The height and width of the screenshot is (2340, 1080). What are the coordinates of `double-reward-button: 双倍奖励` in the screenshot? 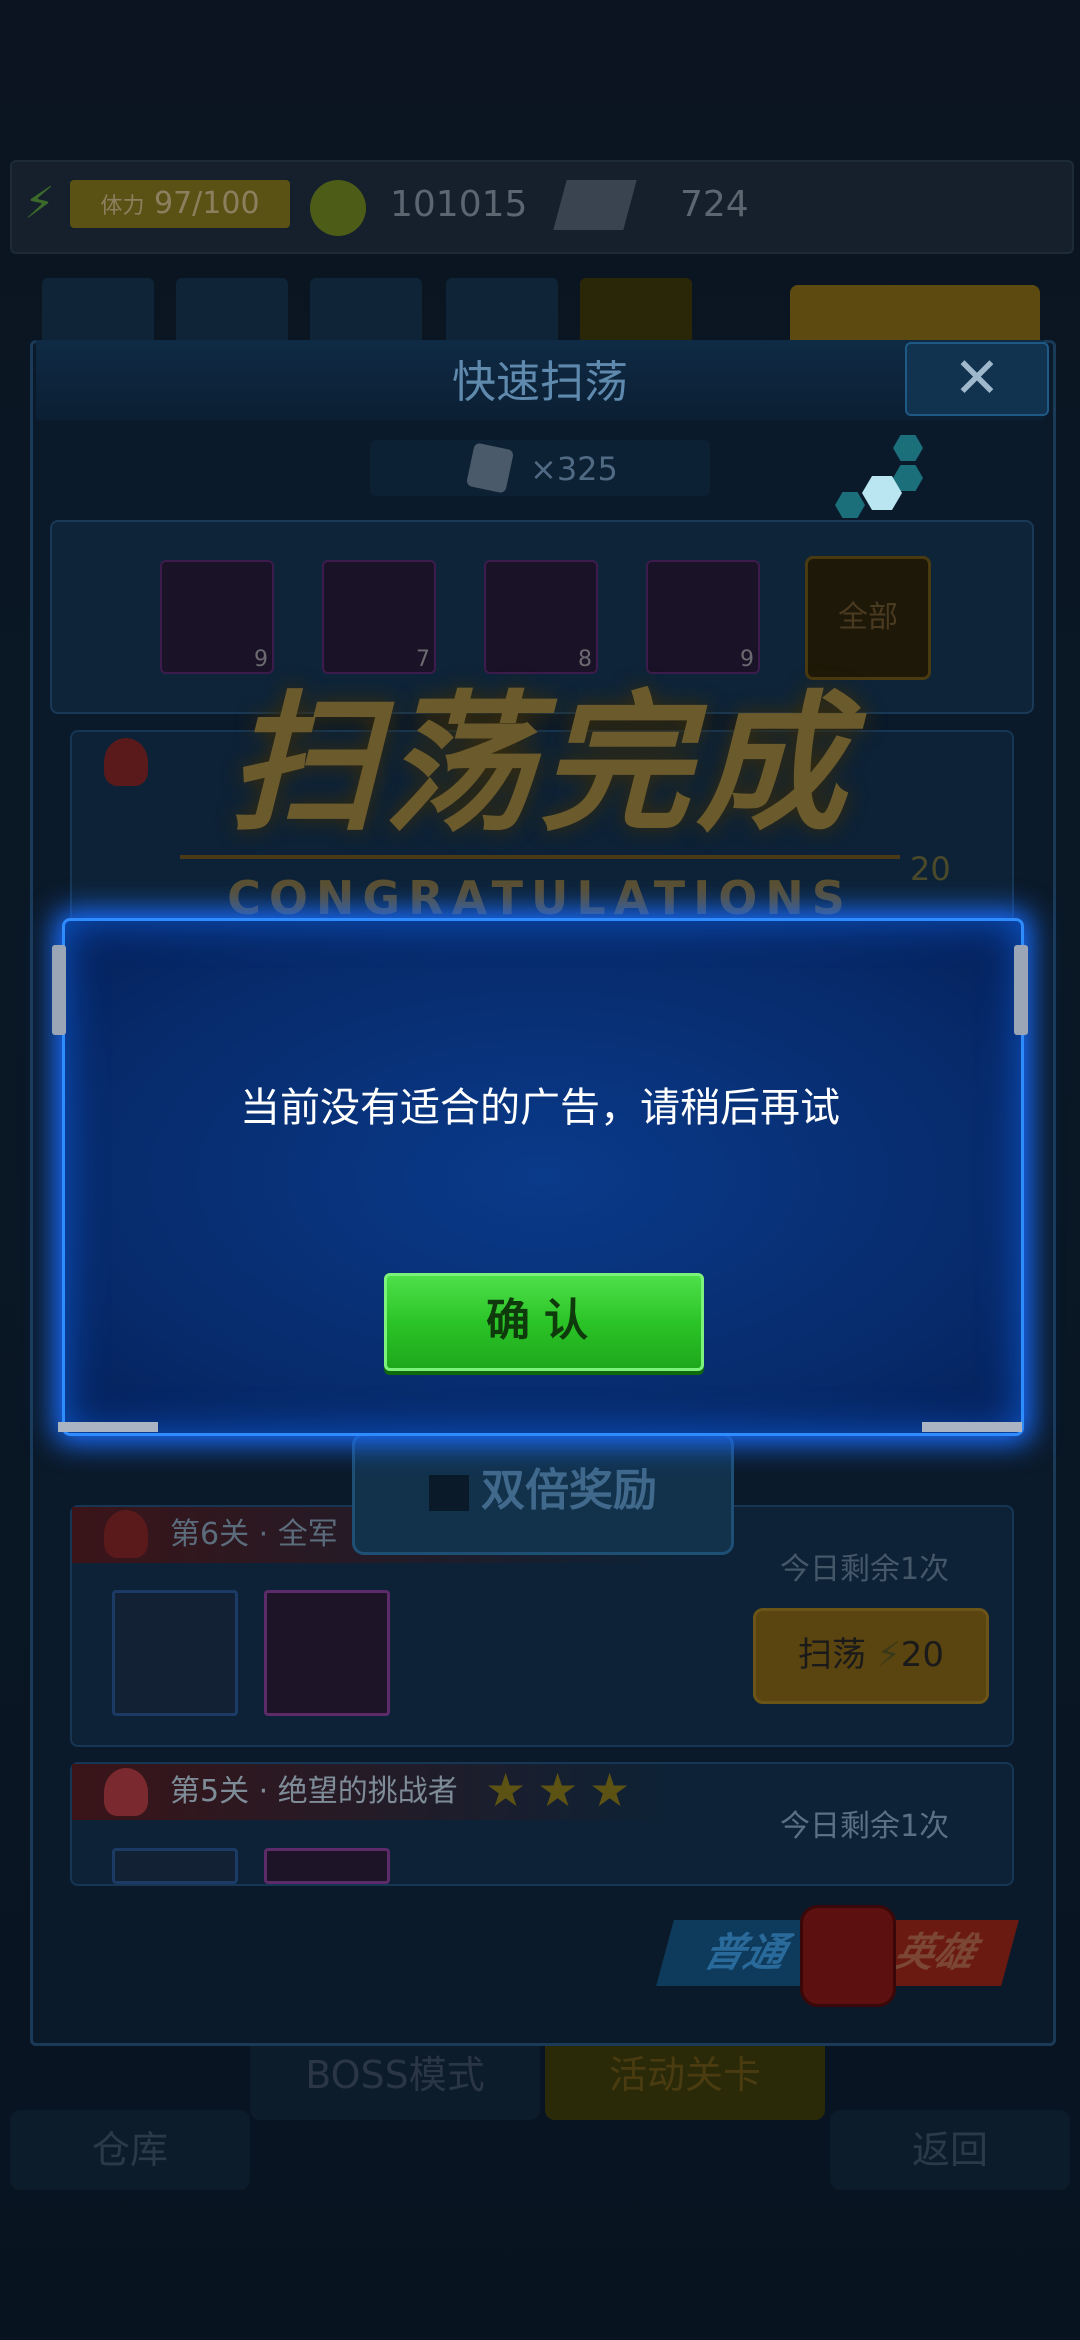 It's located at (543, 1494).